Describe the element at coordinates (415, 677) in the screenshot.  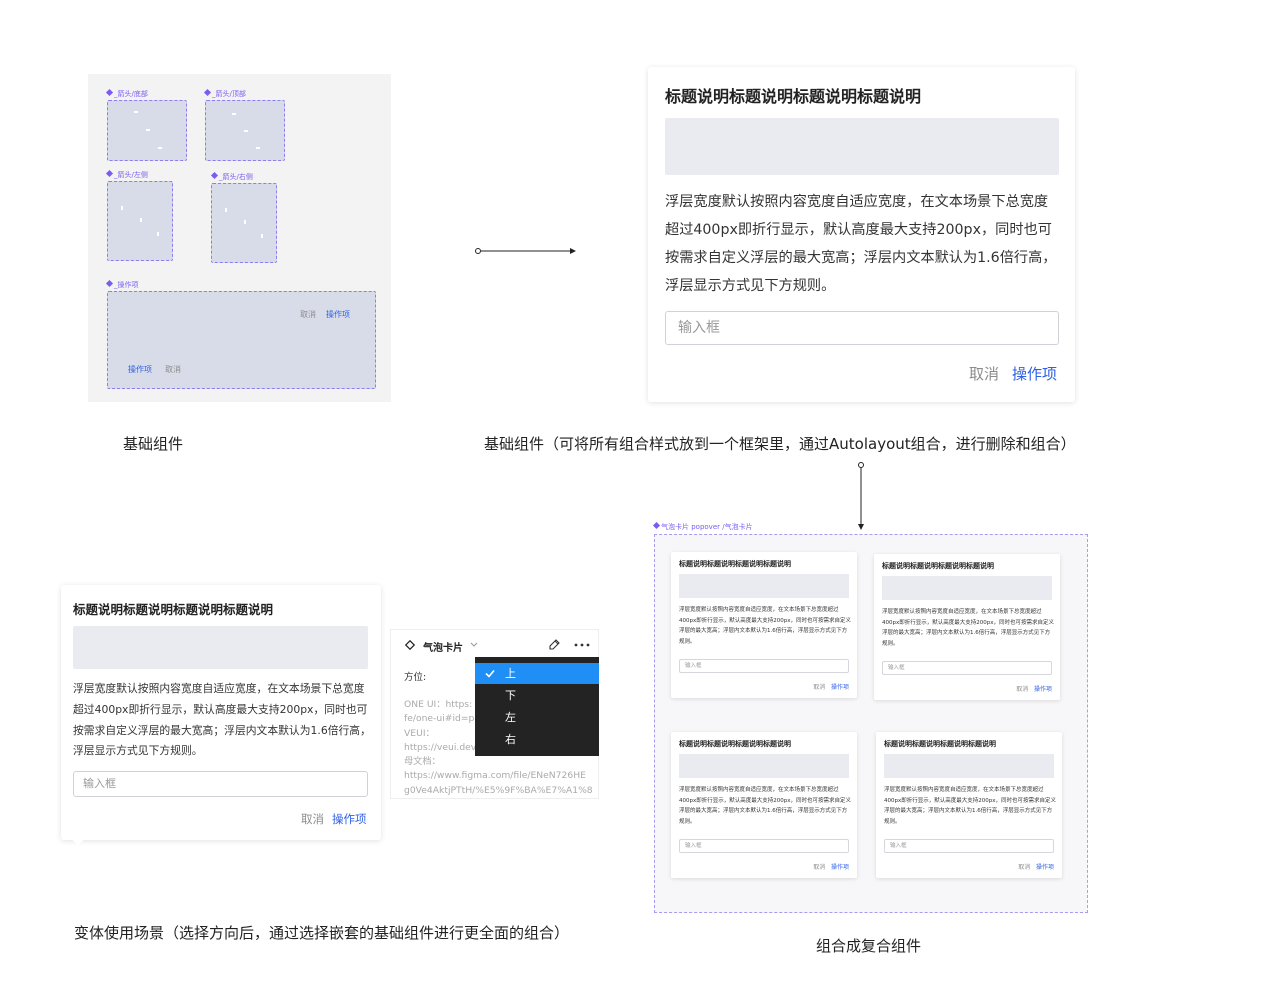
I see `direction-label: 方位:` at that location.